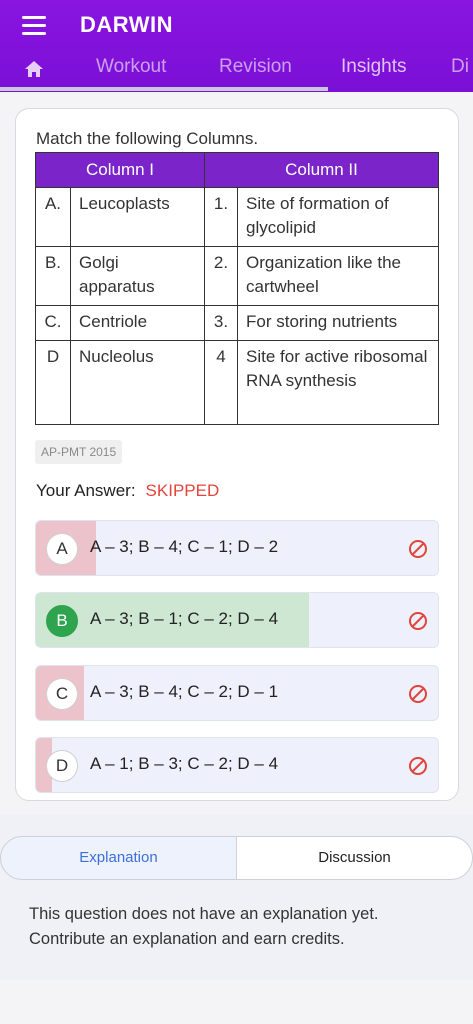  I want to click on option-d: D A – 1; B – 3; C – 2; D – 4, so click(237, 765).